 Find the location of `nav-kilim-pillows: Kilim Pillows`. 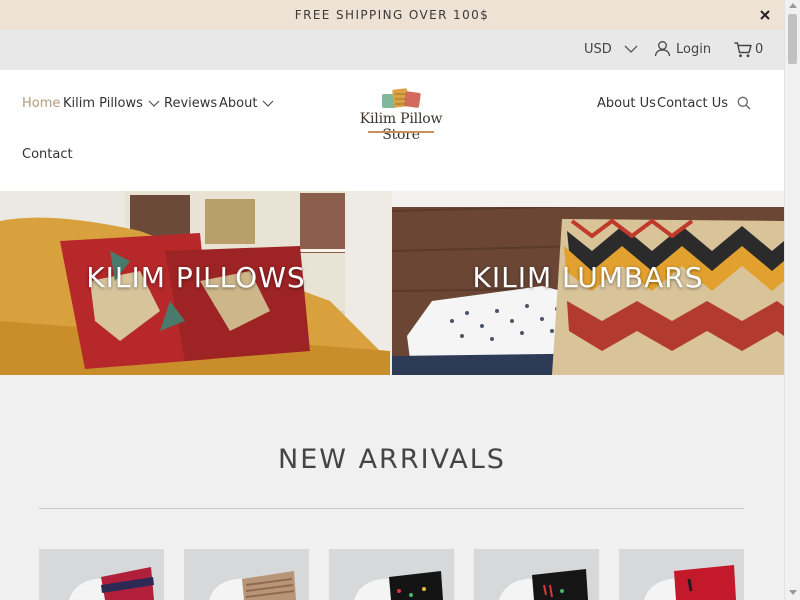

nav-kilim-pillows: Kilim Pillows is located at coordinates (111, 103).